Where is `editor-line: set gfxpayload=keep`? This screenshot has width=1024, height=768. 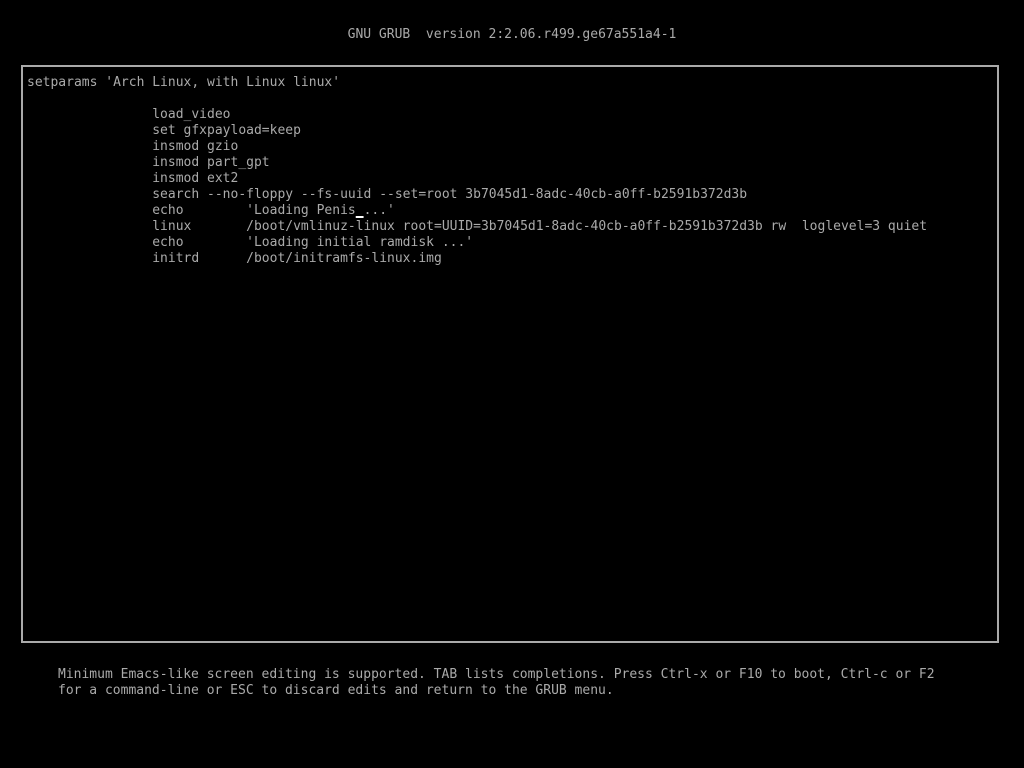 editor-line: set gfxpayload=keep is located at coordinates (510, 131).